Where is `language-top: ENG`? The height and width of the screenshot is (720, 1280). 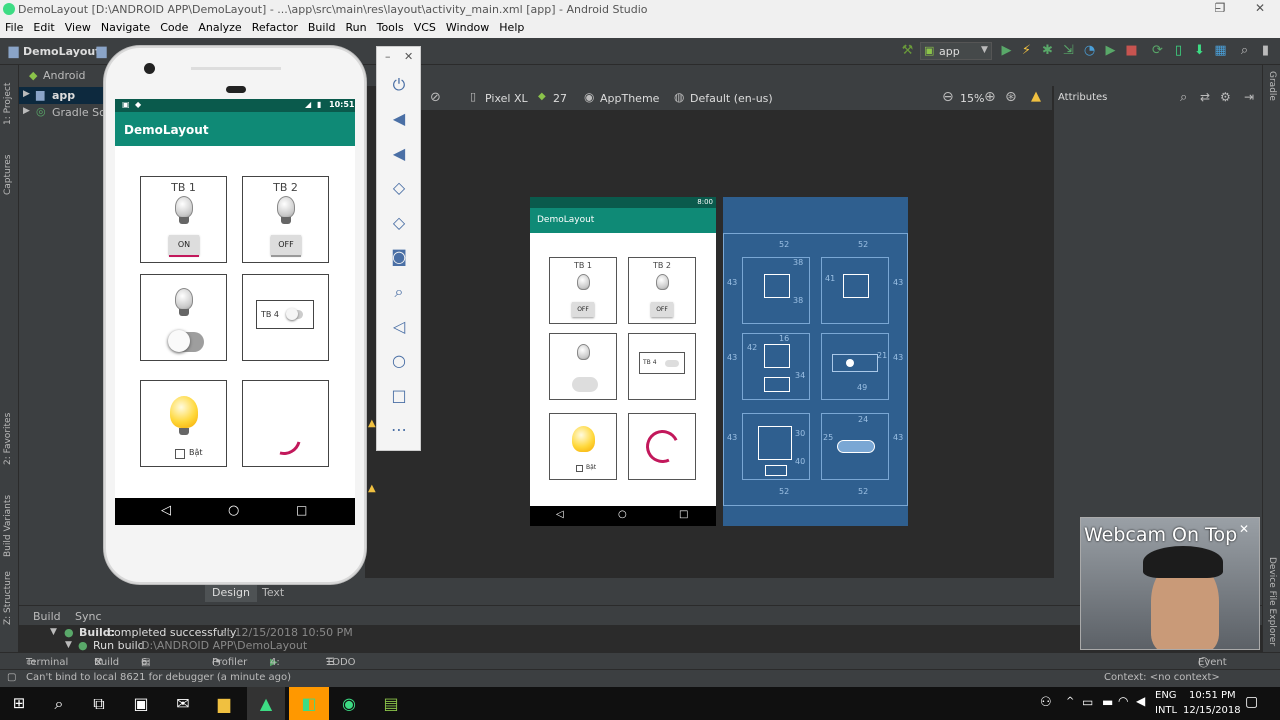
language-top: ENG is located at coordinates (1166, 695).